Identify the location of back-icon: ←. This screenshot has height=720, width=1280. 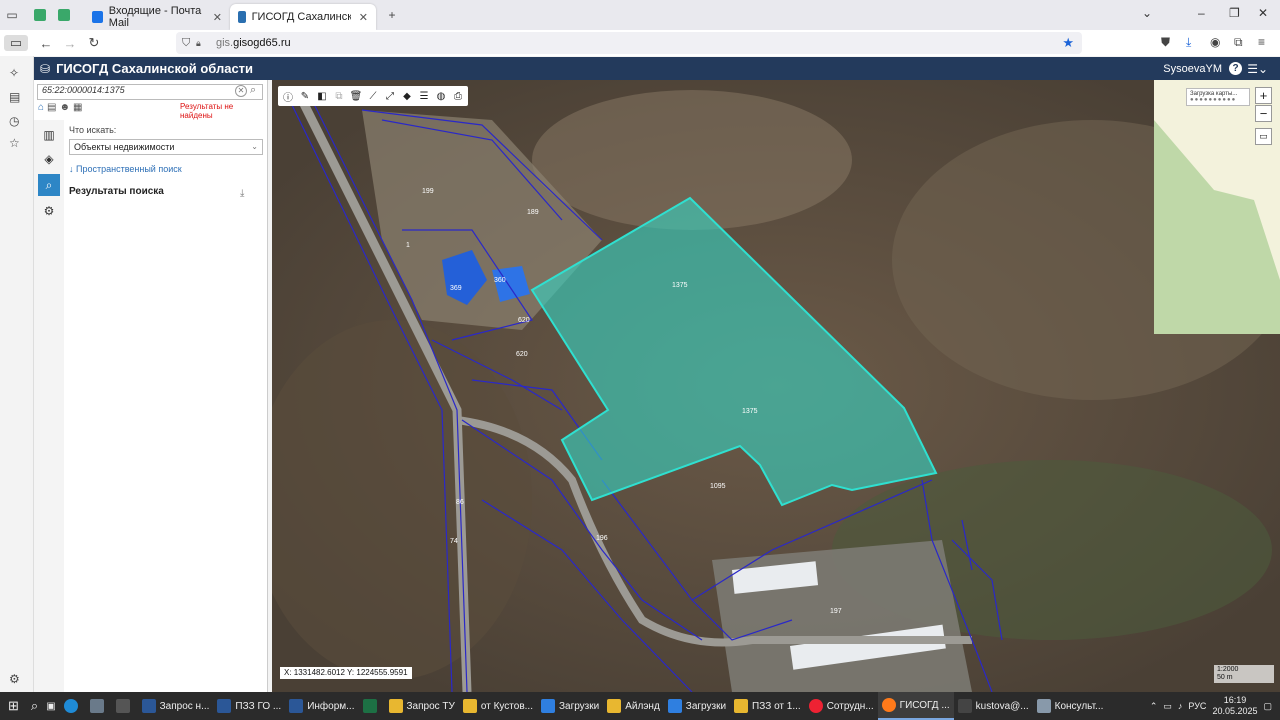
(46, 43).